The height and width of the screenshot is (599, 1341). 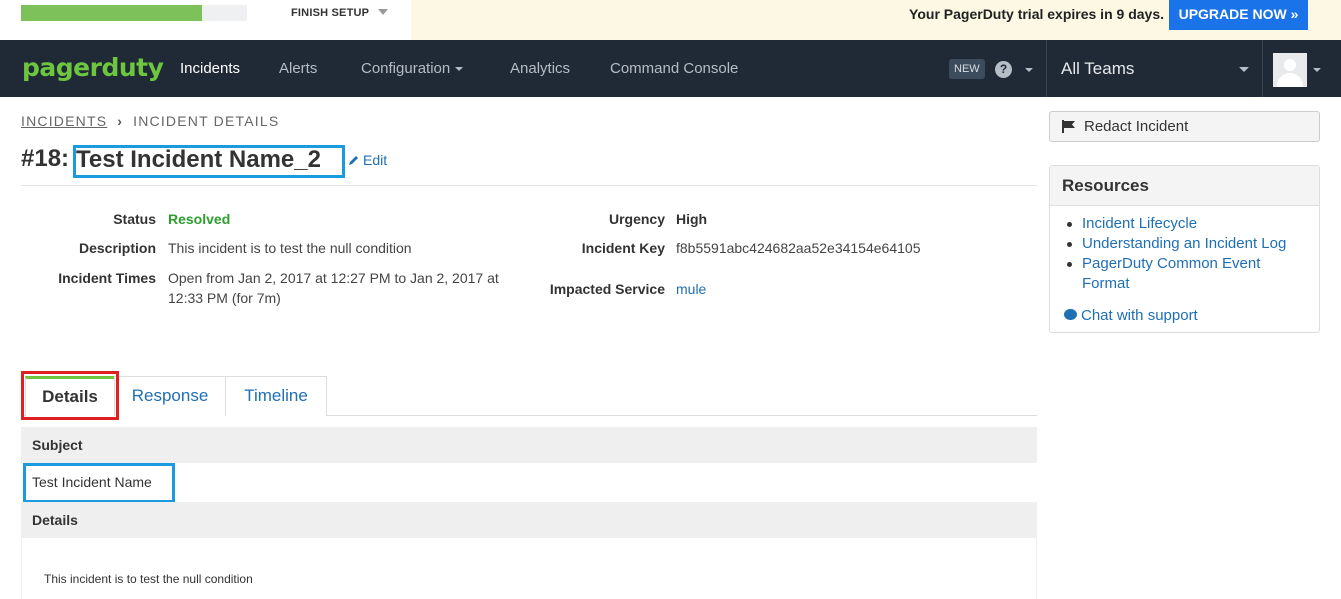 I want to click on nav-analytics: Analytics, so click(x=540, y=68).